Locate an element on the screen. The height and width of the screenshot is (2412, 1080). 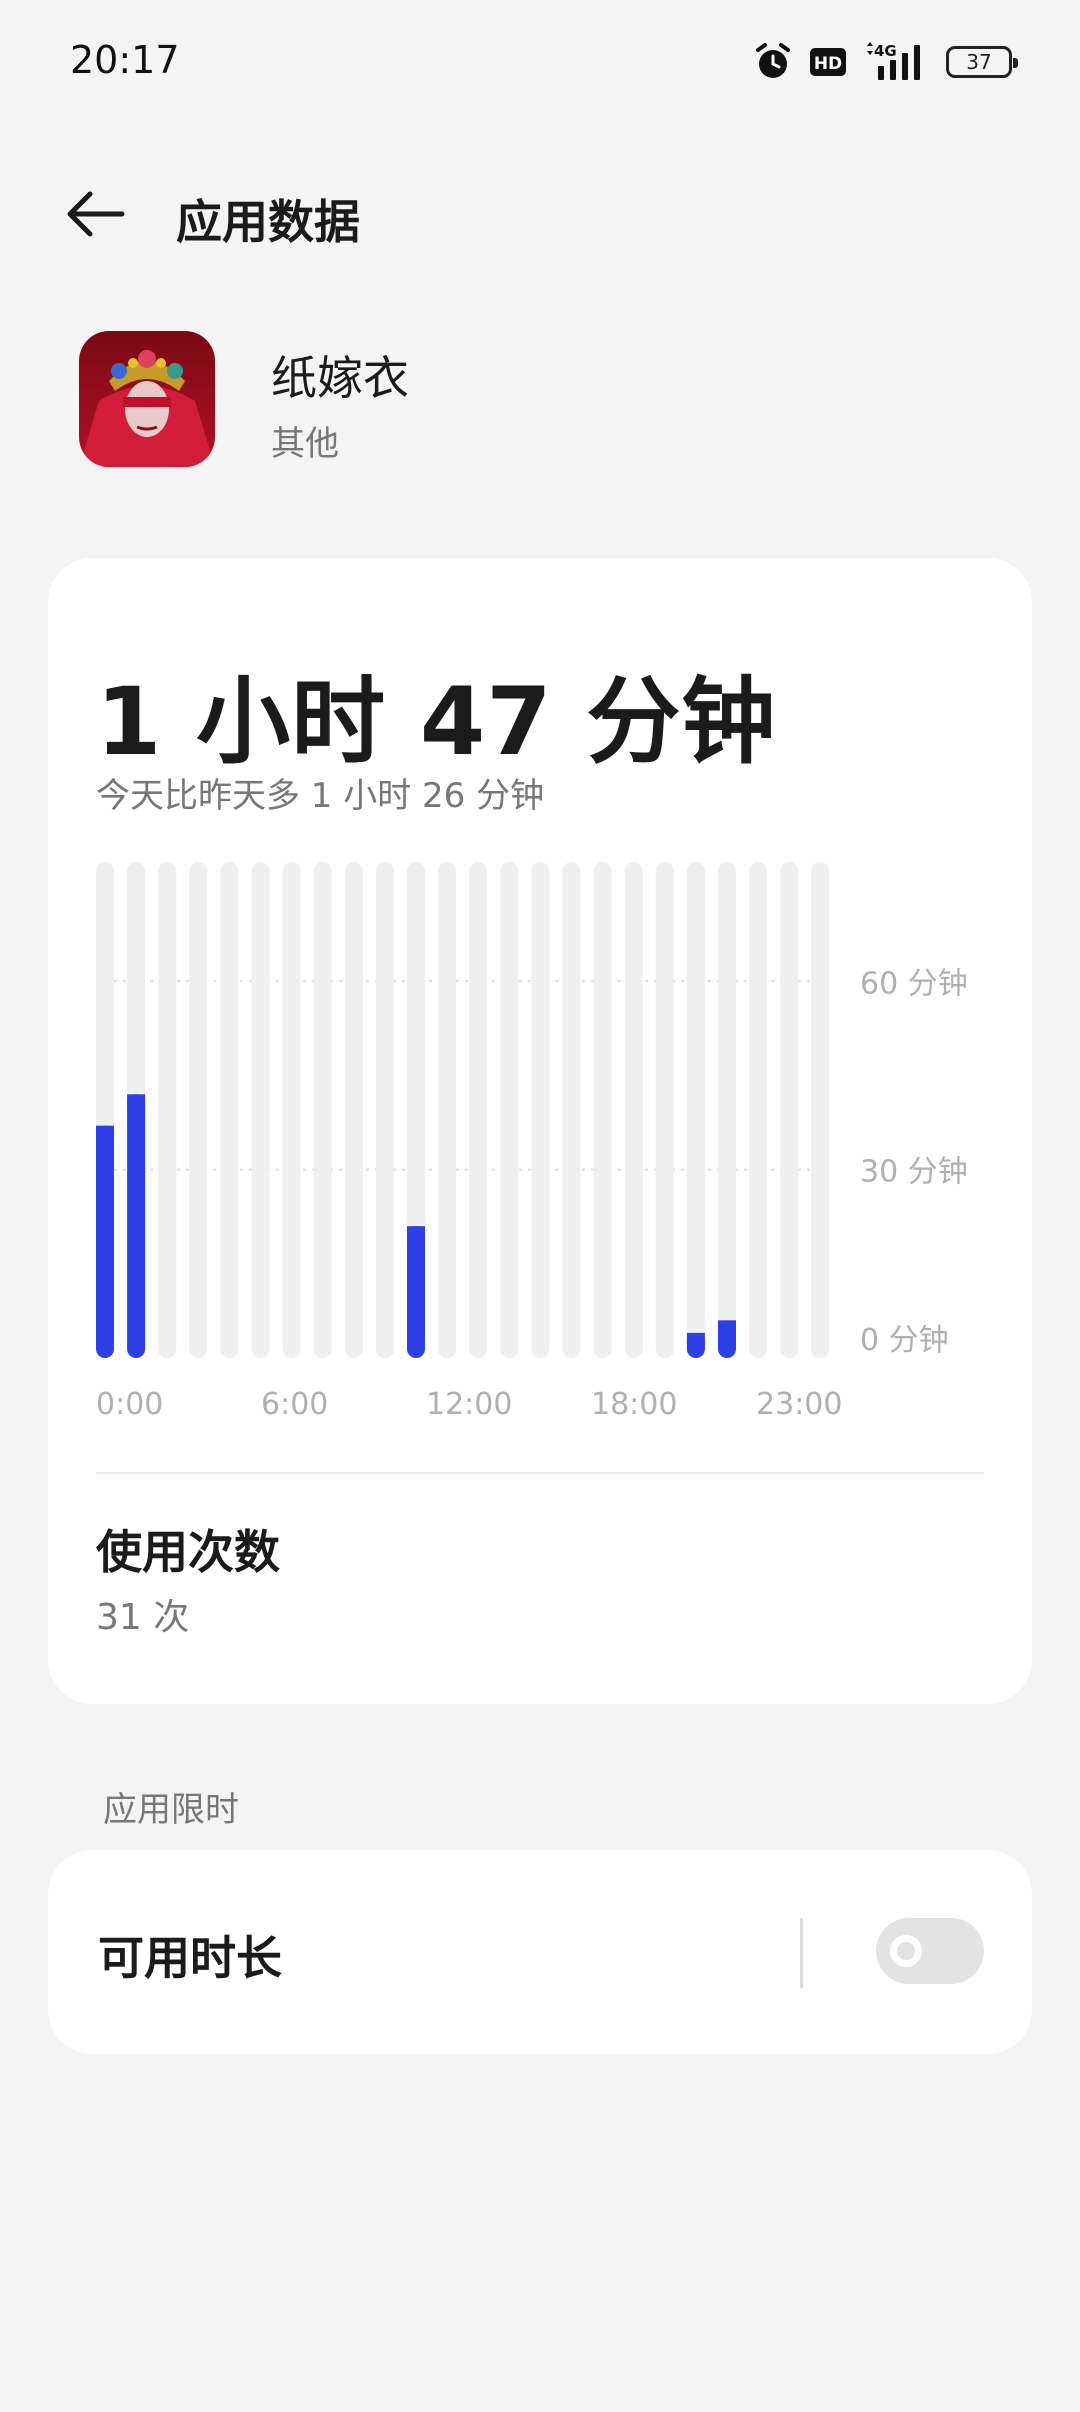
header: 应用数据 is located at coordinates (540, 215).